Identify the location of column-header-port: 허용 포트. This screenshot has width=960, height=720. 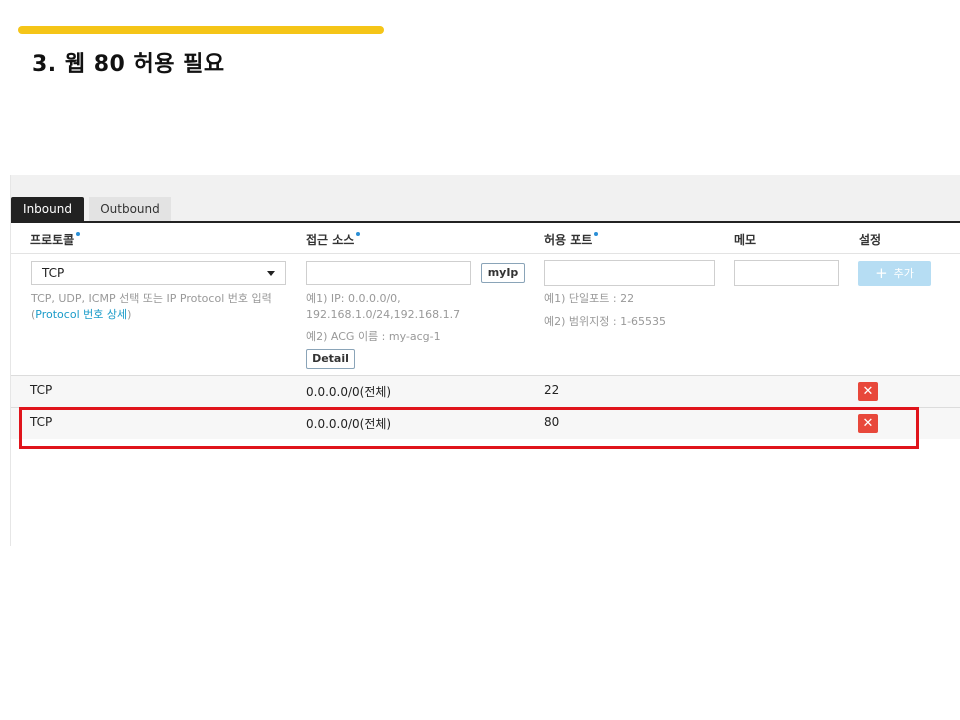
(571, 239).